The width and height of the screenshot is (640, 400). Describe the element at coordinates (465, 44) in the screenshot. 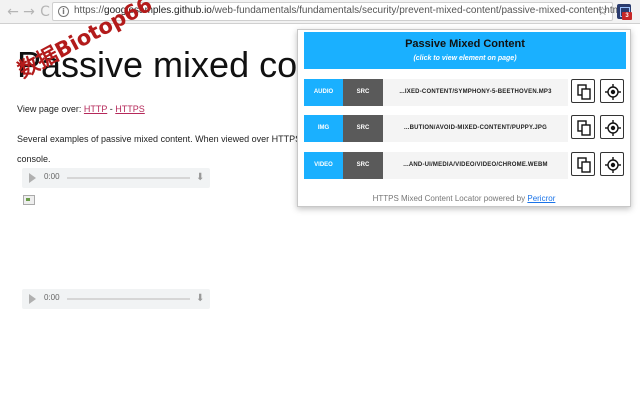

I see `popup-title: Passive Mixed Content` at that location.